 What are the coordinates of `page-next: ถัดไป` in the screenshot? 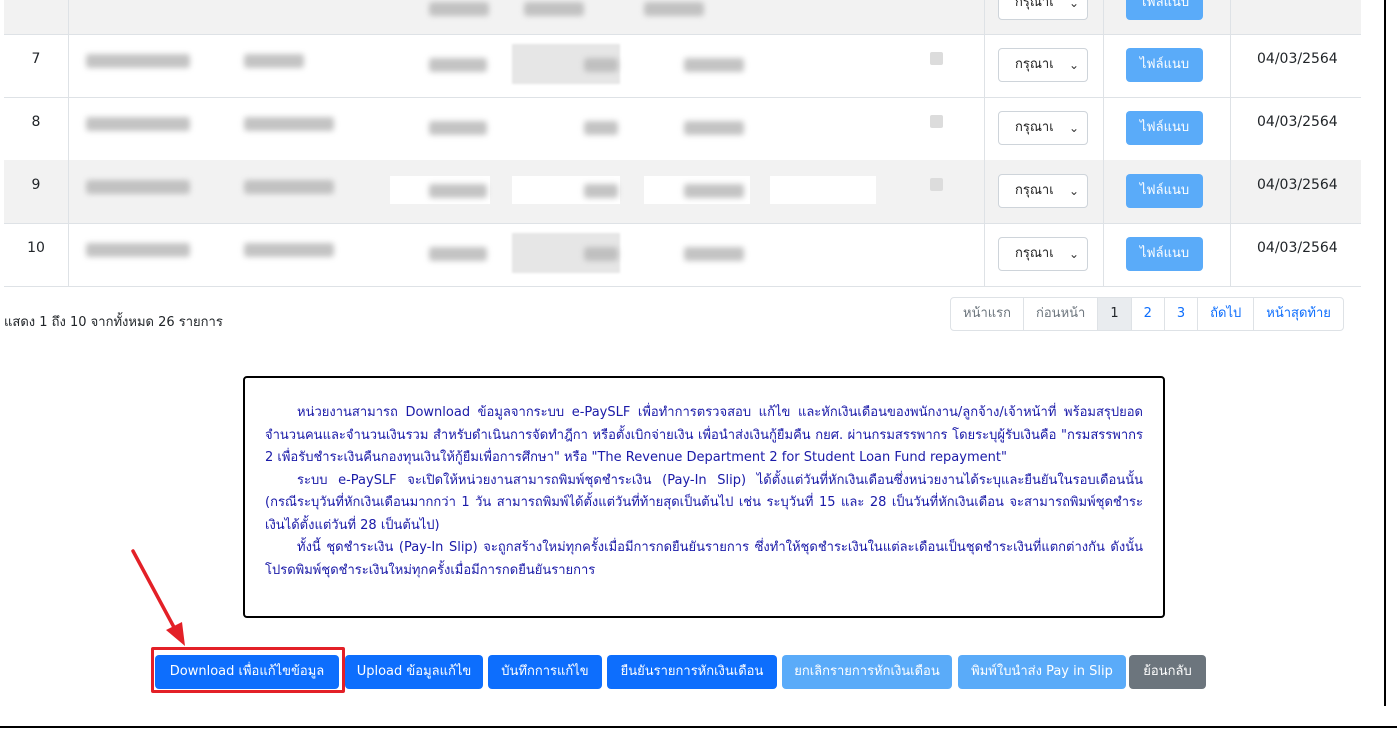 It's located at (1226, 314).